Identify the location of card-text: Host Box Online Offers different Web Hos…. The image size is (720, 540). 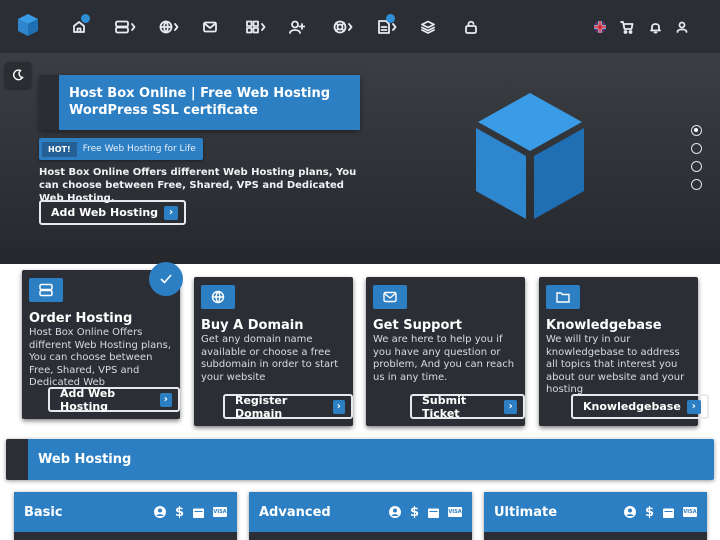
(100, 357).